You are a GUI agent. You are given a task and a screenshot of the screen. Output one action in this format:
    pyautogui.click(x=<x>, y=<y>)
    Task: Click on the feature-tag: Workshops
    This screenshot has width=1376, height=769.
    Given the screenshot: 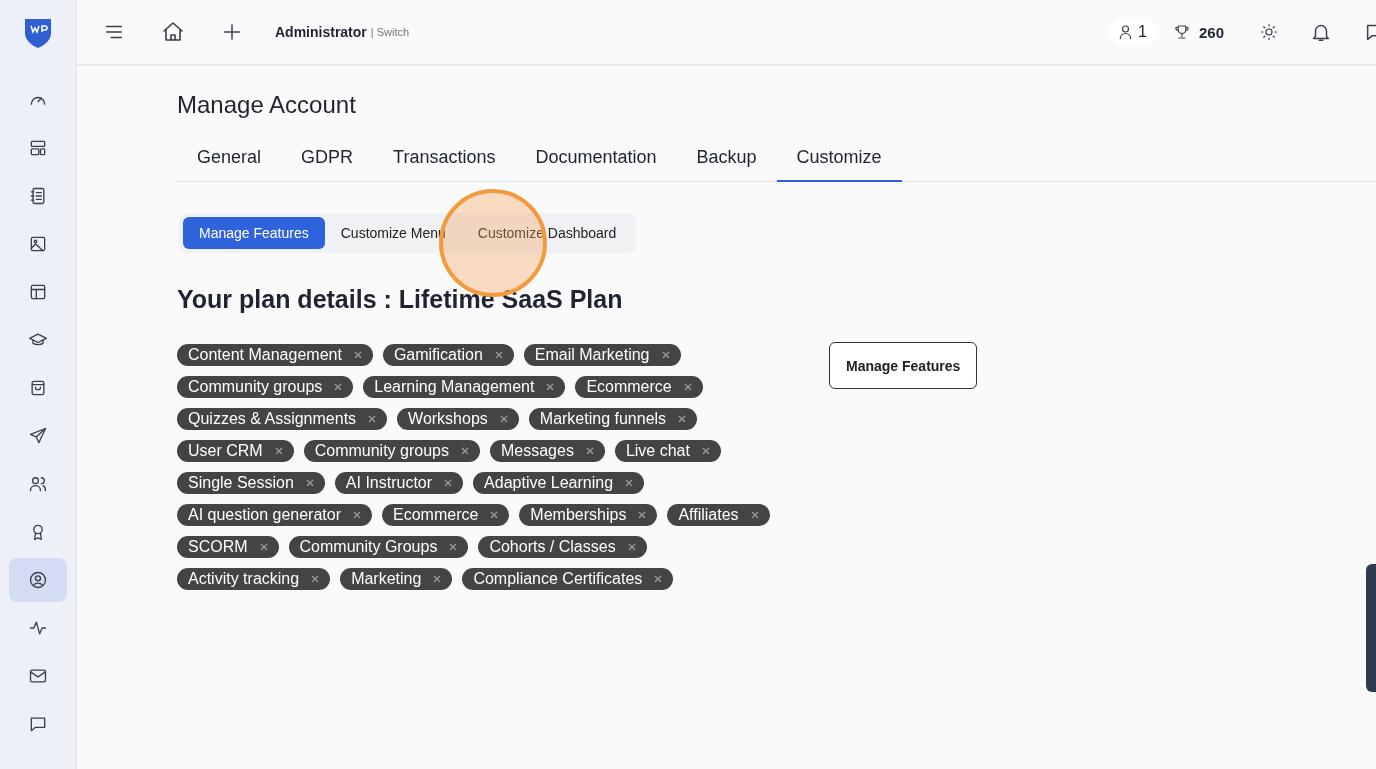 What is the action you would take?
    pyautogui.click(x=458, y=419)
    